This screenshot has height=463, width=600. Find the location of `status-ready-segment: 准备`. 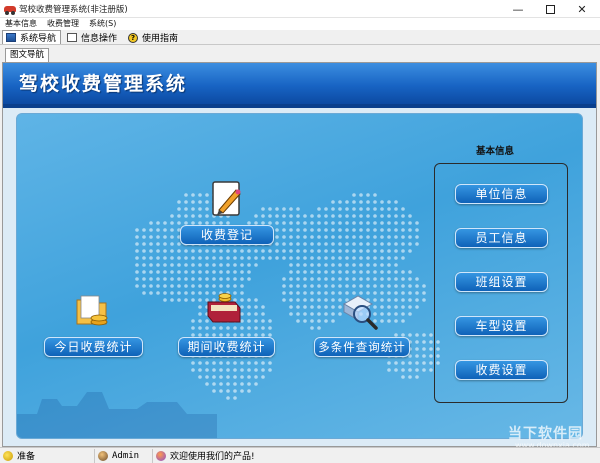

status-ready-segment: 准备 is located at coordinates (47, 455).